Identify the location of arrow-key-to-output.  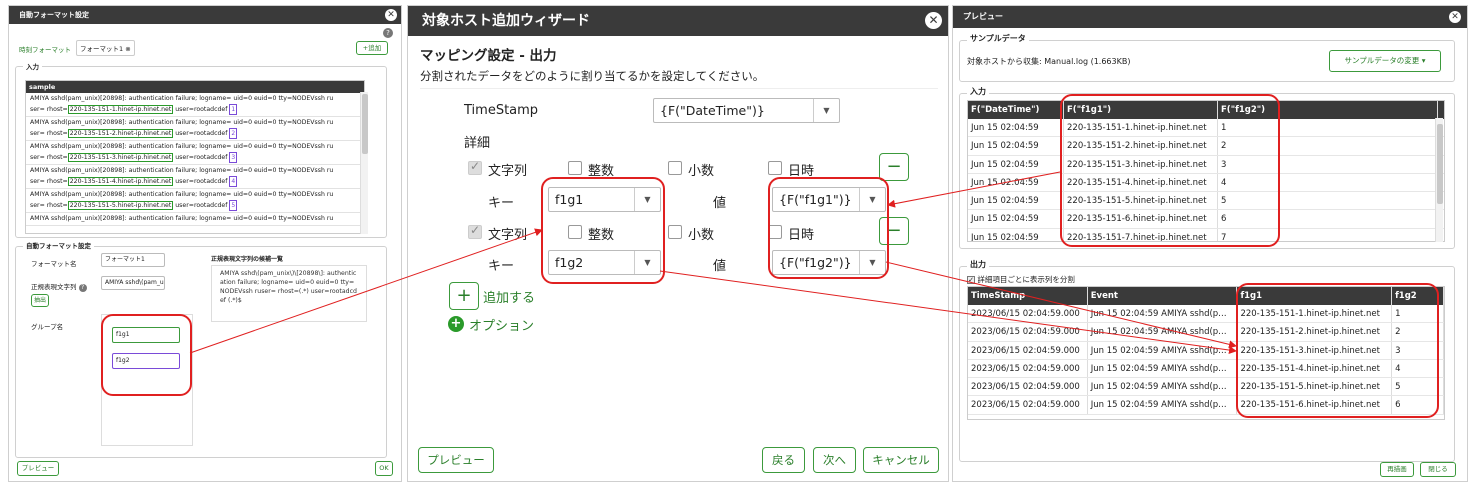
(948, 312).